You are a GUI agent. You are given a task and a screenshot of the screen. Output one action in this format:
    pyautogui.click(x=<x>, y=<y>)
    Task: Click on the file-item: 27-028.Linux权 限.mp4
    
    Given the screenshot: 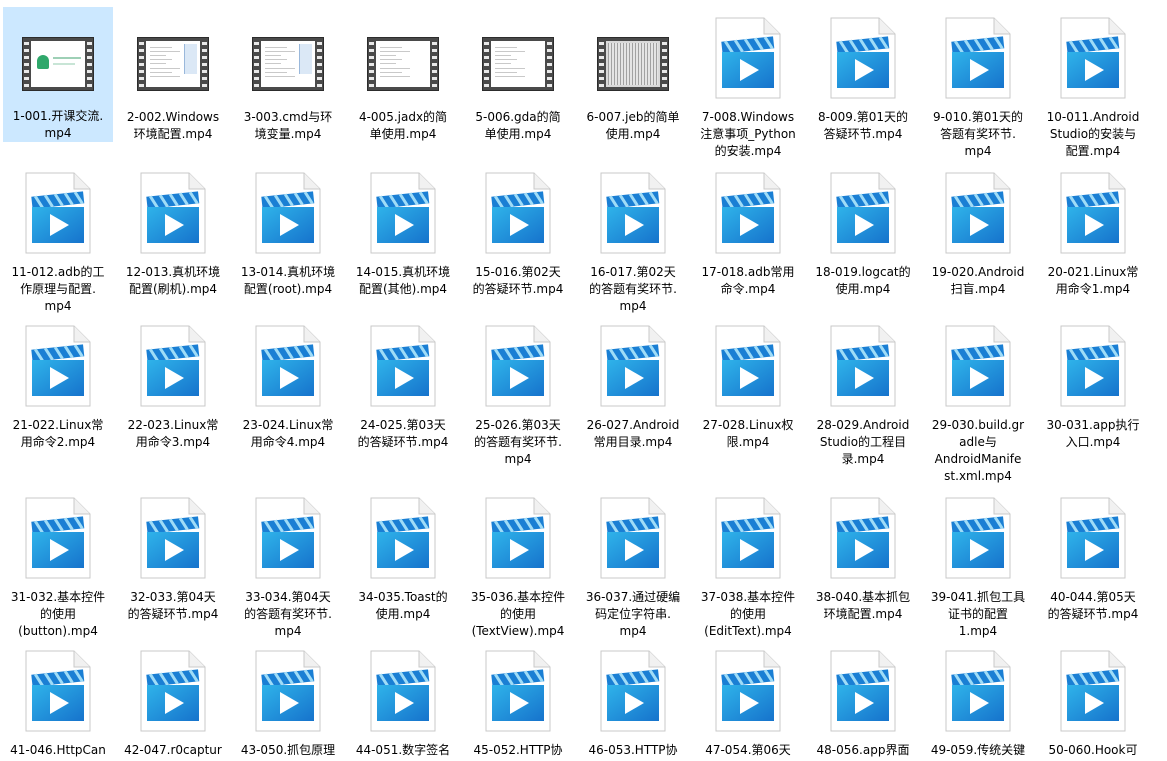 What is the action you would take?
    pyautogui.click(x=748, y=383)
    